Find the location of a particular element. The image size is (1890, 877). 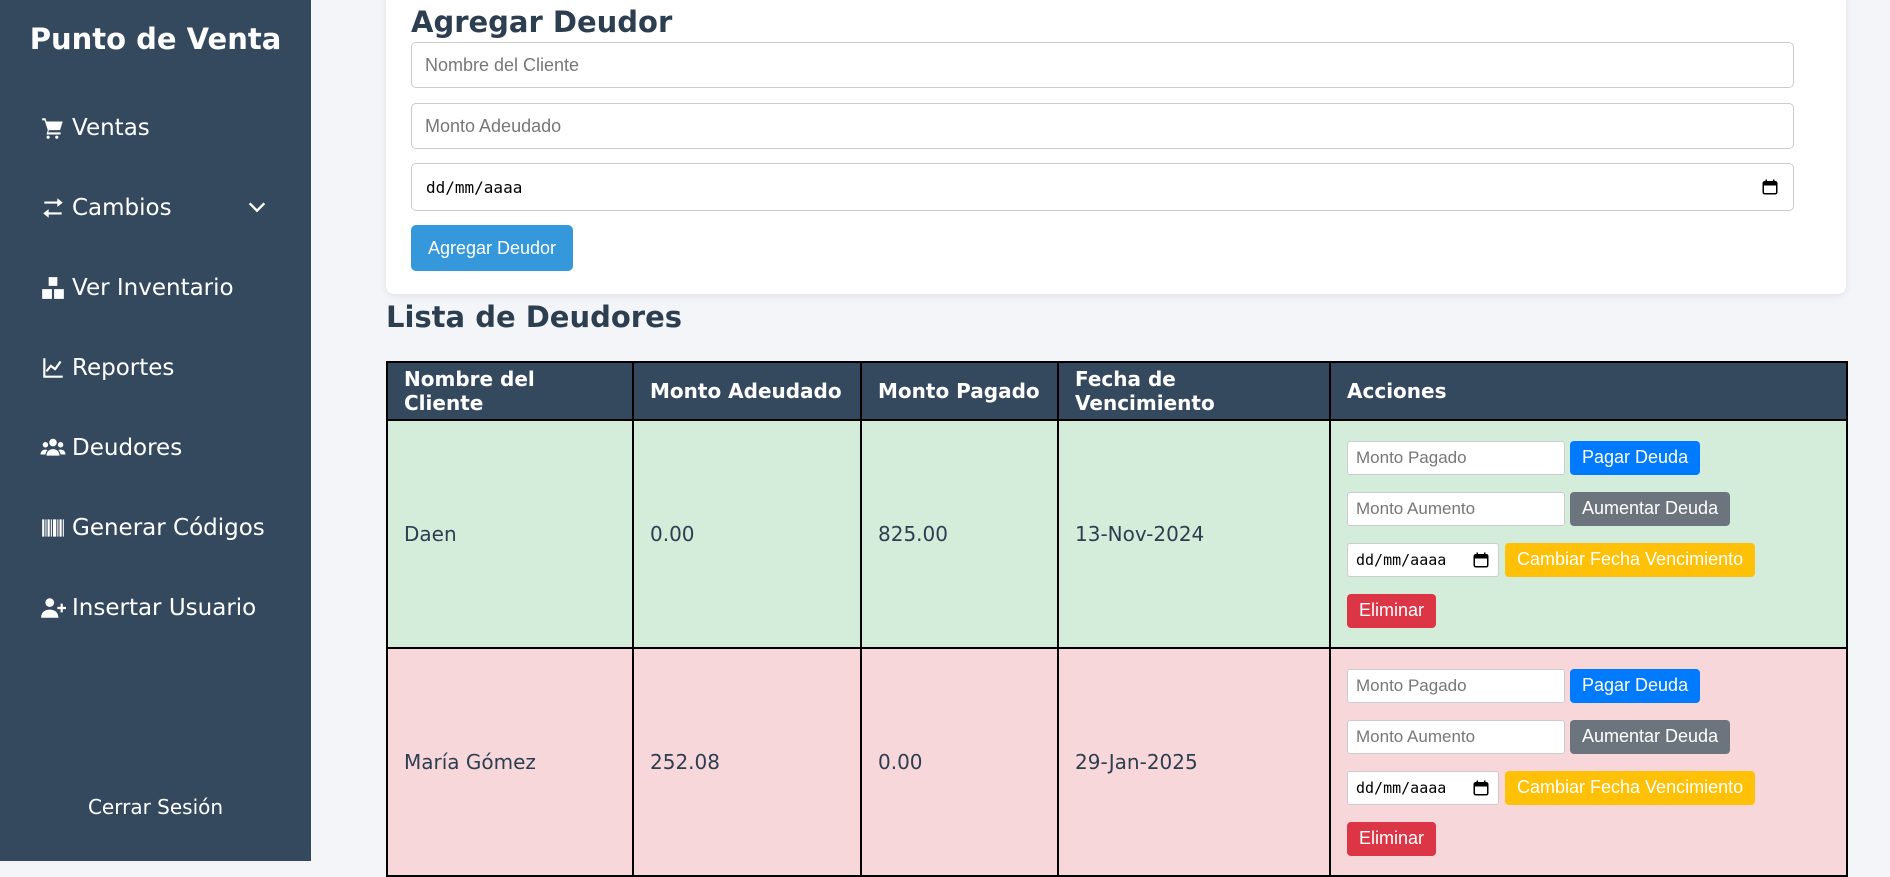

form-title: Agregar Deudor is located at coordinates (542, 22).